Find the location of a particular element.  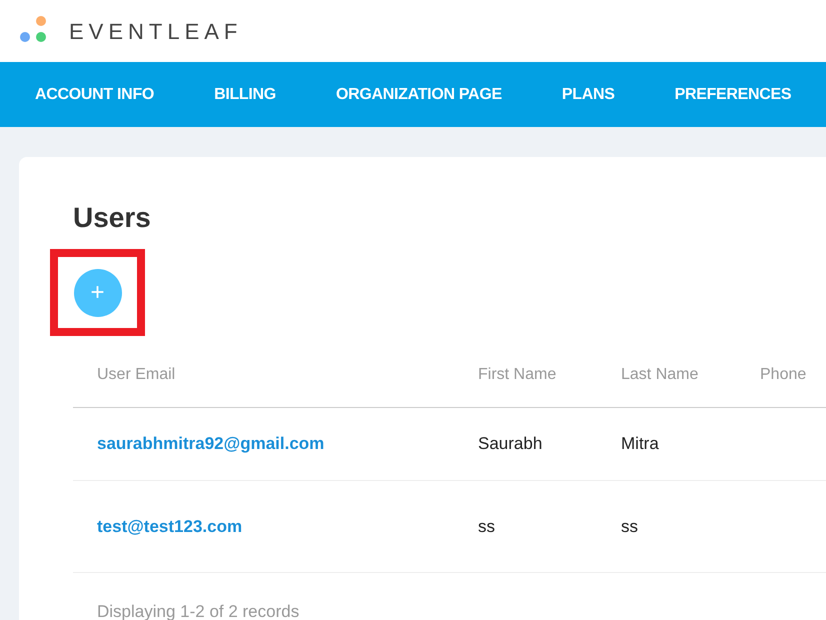

page-title: Users is located at coordinates (112, 218).